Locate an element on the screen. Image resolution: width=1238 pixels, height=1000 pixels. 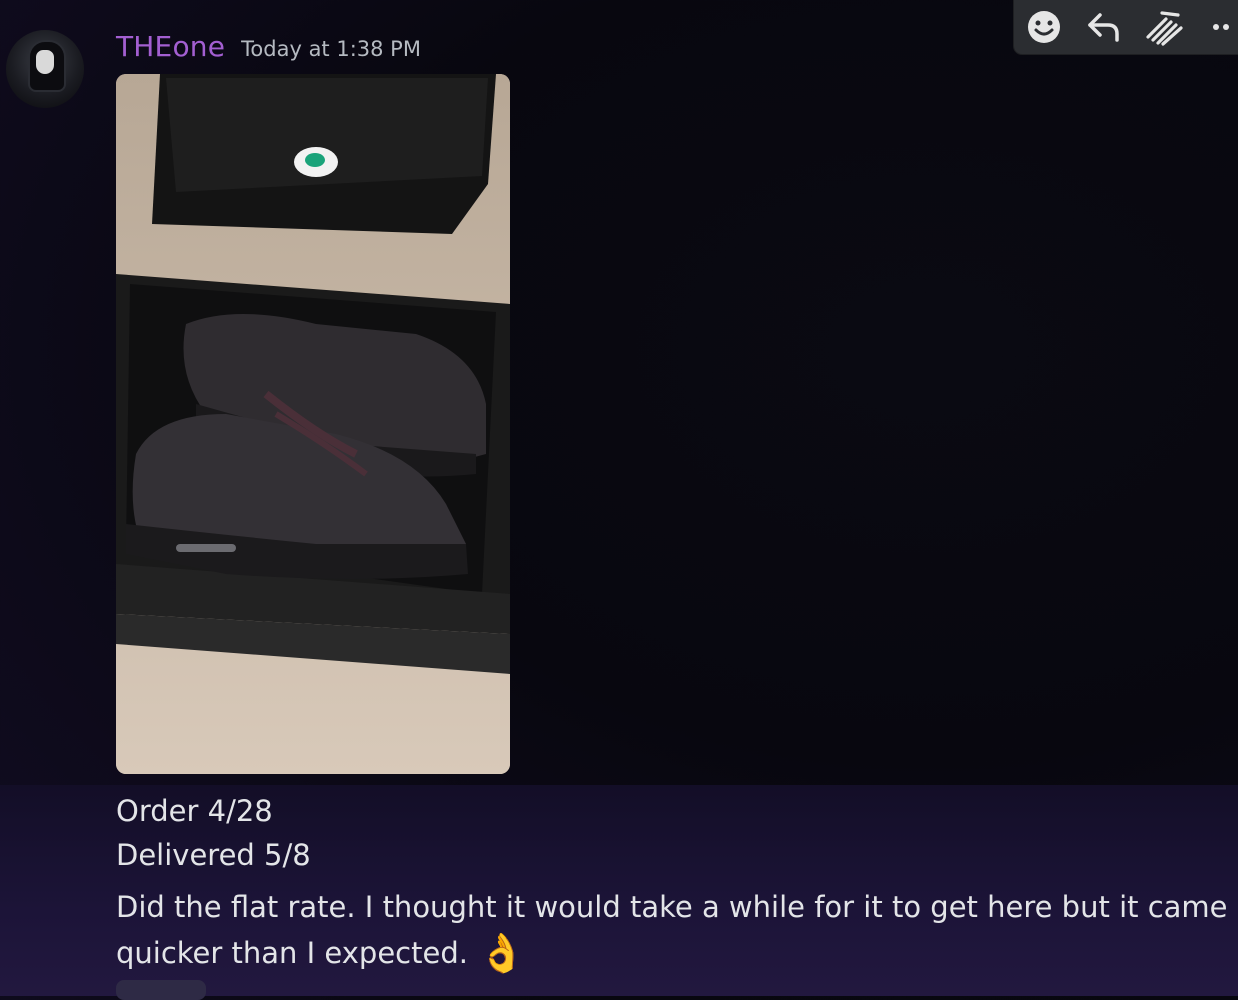
more-options-icon is located at coordinates (1221, 27).